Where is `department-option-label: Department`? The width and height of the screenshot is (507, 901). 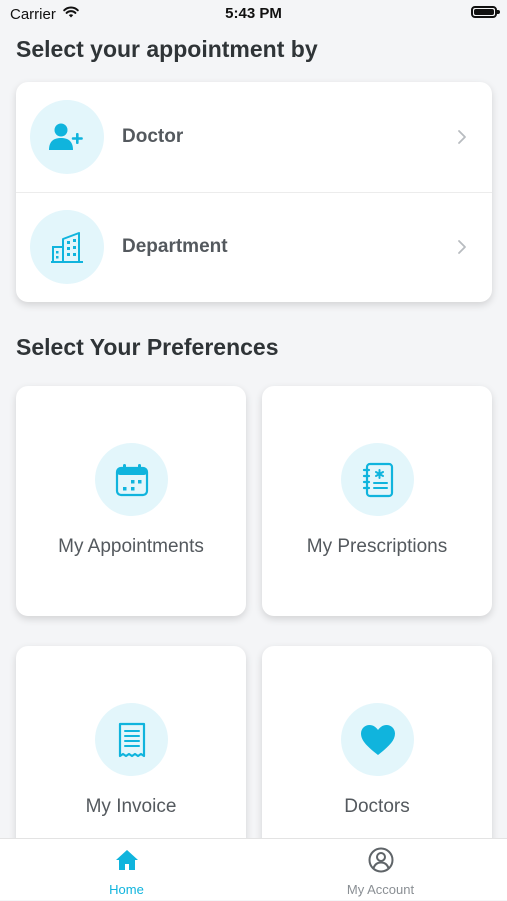 department-option-label: Department is located at coordinates (175, 246).